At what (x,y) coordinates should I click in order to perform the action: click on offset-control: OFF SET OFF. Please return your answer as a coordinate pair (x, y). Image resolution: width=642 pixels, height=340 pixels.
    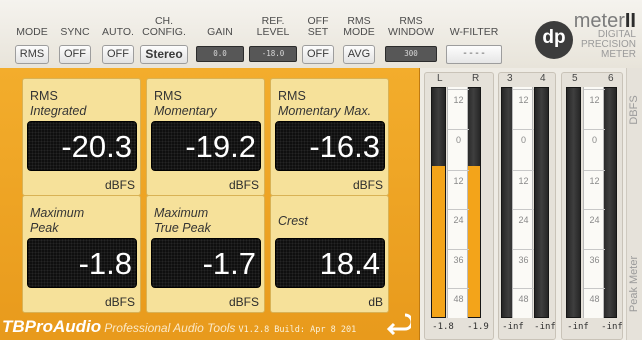
    Looking at the image, I should click on (318, 39).